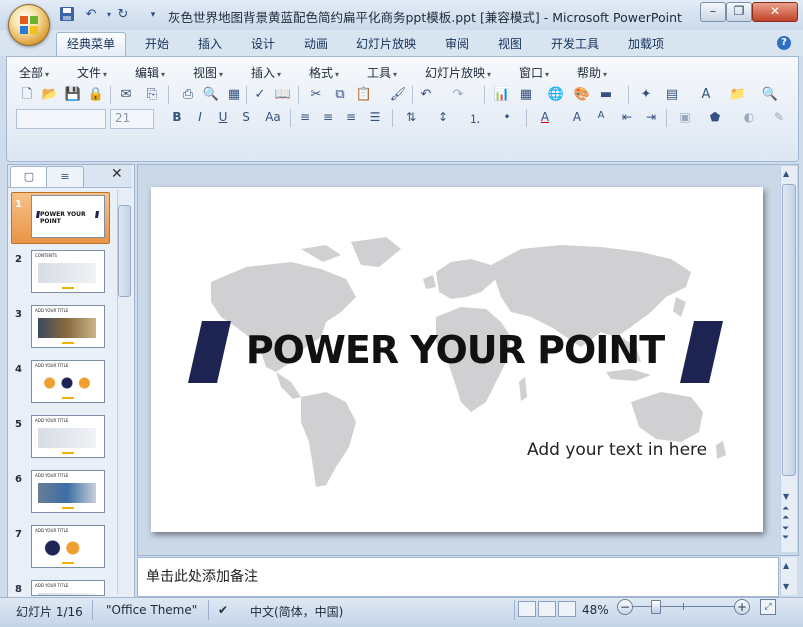 The width and height of the screenshot is (803, 627). What do you see at coordinates (785, 534) in the screenshot?
I see `next-slide-icon: ⏷ ⏷` at bounding box center [785, 534].